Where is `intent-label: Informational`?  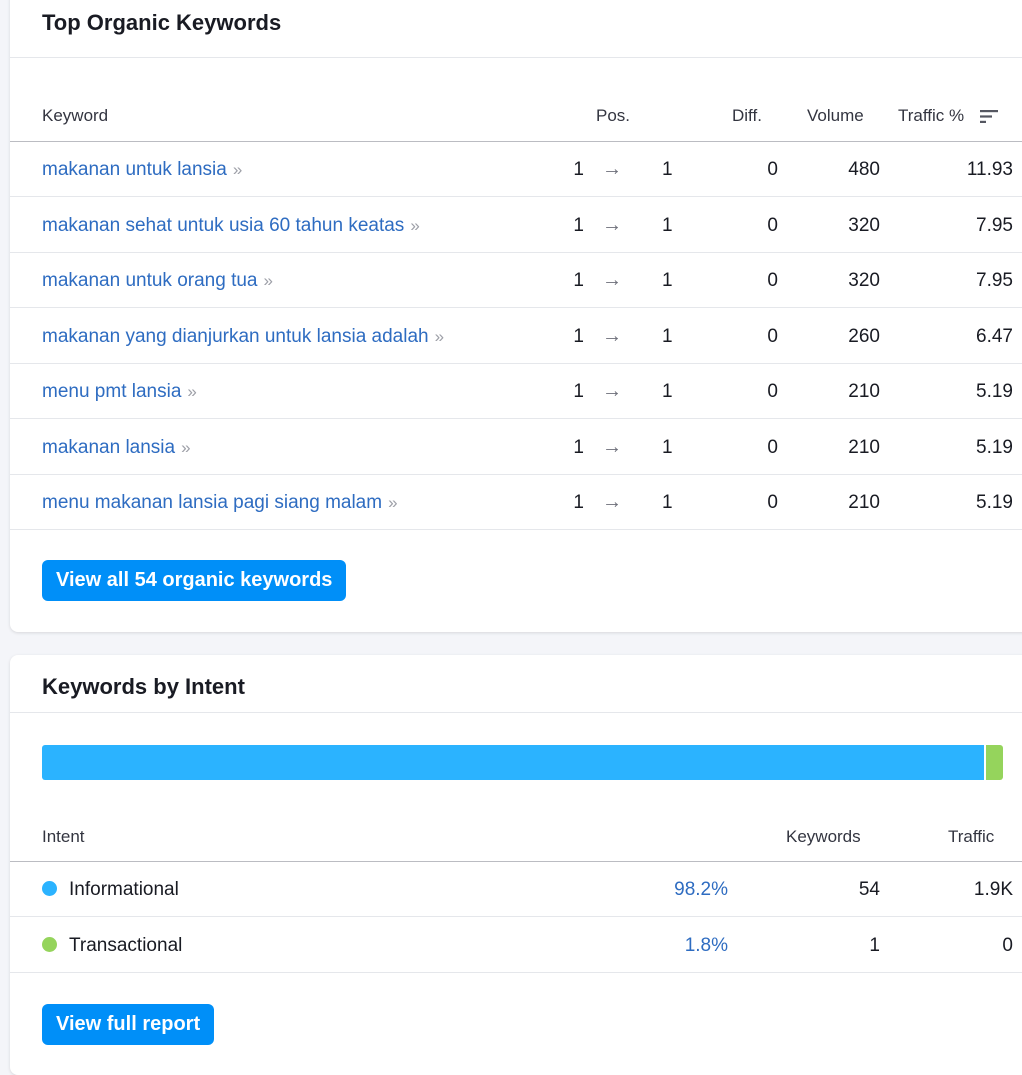 intent-label: Informational is located at coordinates (110, 889).